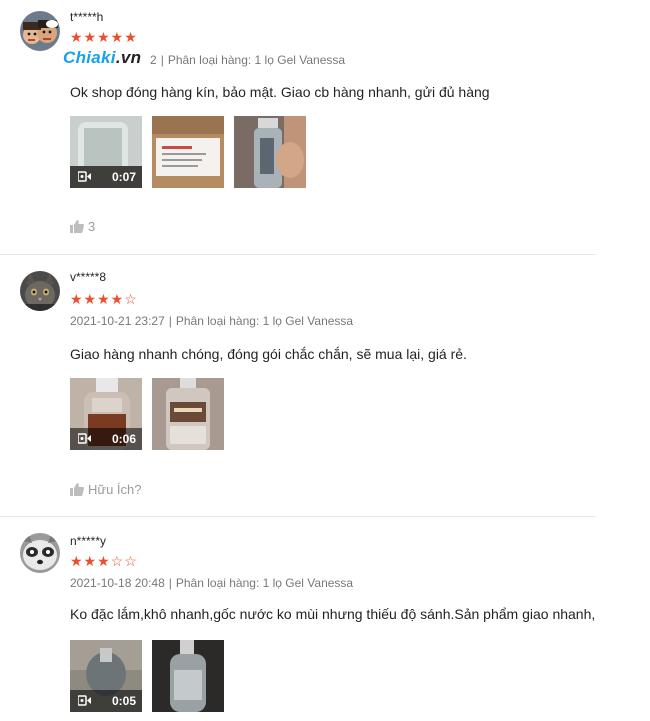 The image size is (650, 721). I want to click on star-icon: ★★★★★, so click(104, 37).